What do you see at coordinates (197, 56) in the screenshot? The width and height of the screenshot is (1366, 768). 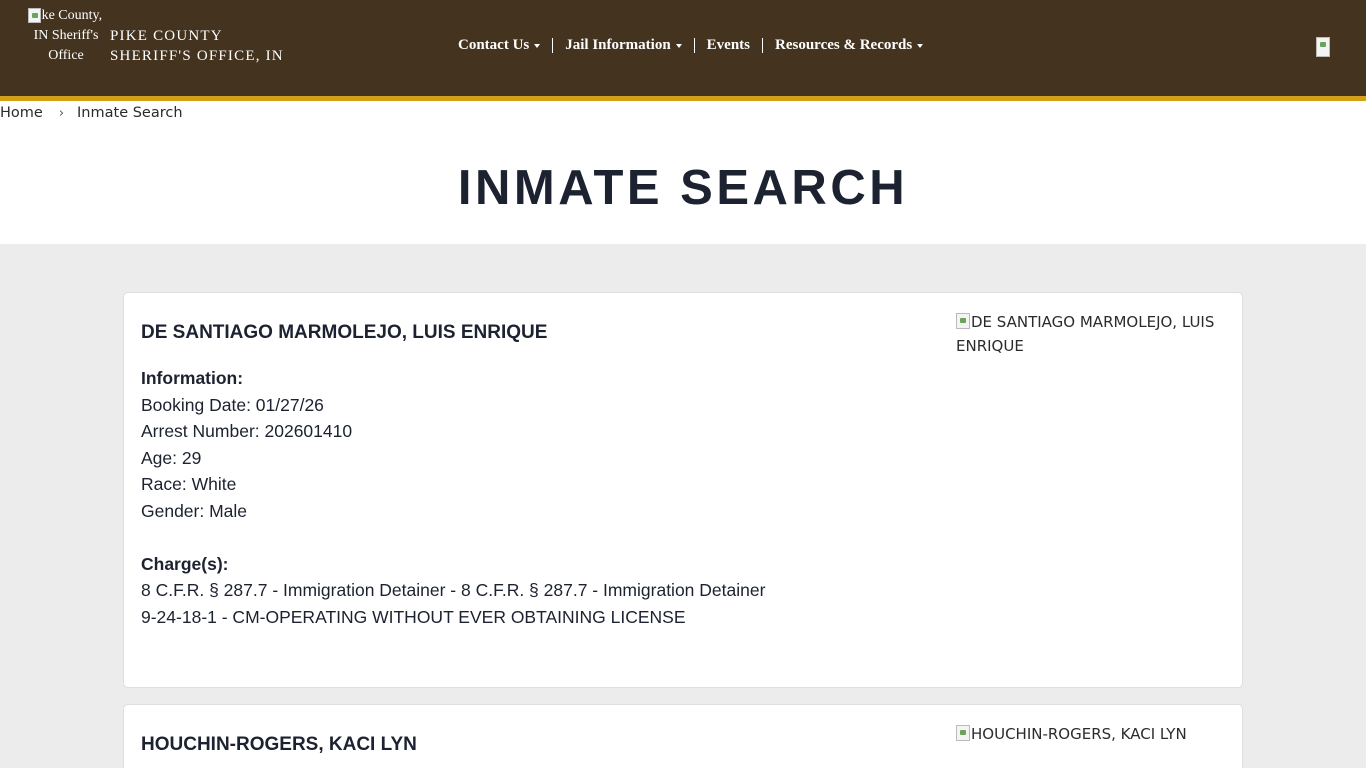 I see `org-name-line2: SHERIFF'S OFFICE, IN` at bounding box center [197, 56].